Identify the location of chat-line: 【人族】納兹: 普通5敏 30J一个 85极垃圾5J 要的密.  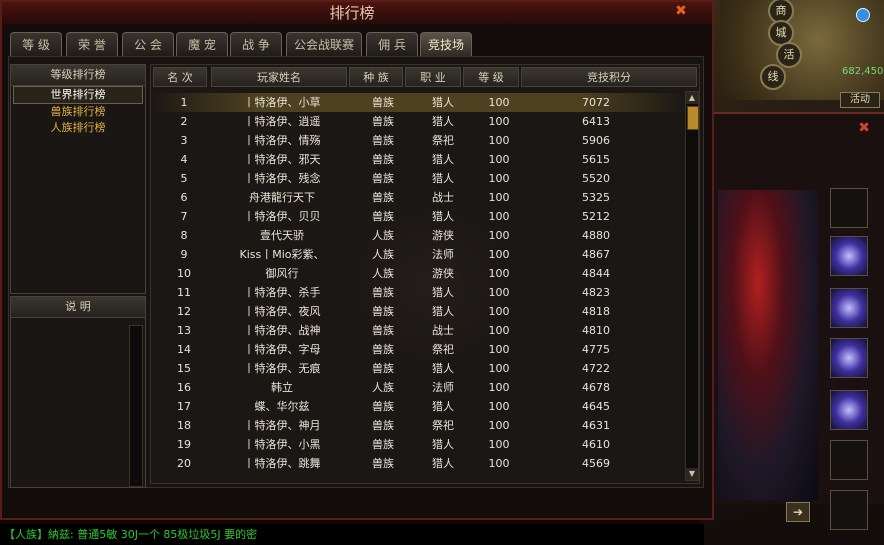
(352, 534).